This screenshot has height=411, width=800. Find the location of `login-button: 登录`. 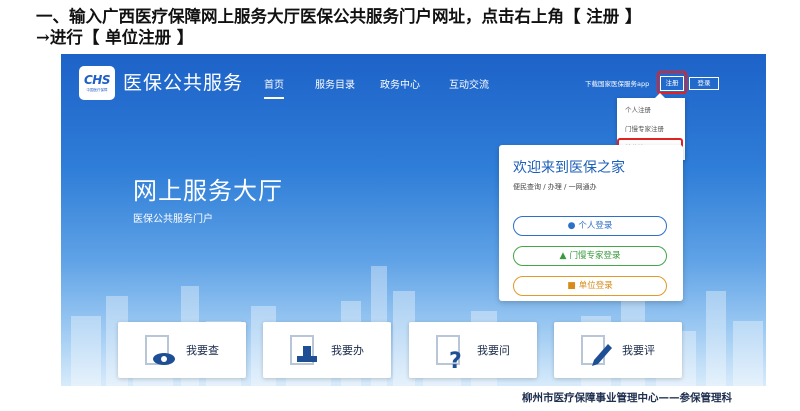

login-button: 登录 is located at coordinates (704, 83).